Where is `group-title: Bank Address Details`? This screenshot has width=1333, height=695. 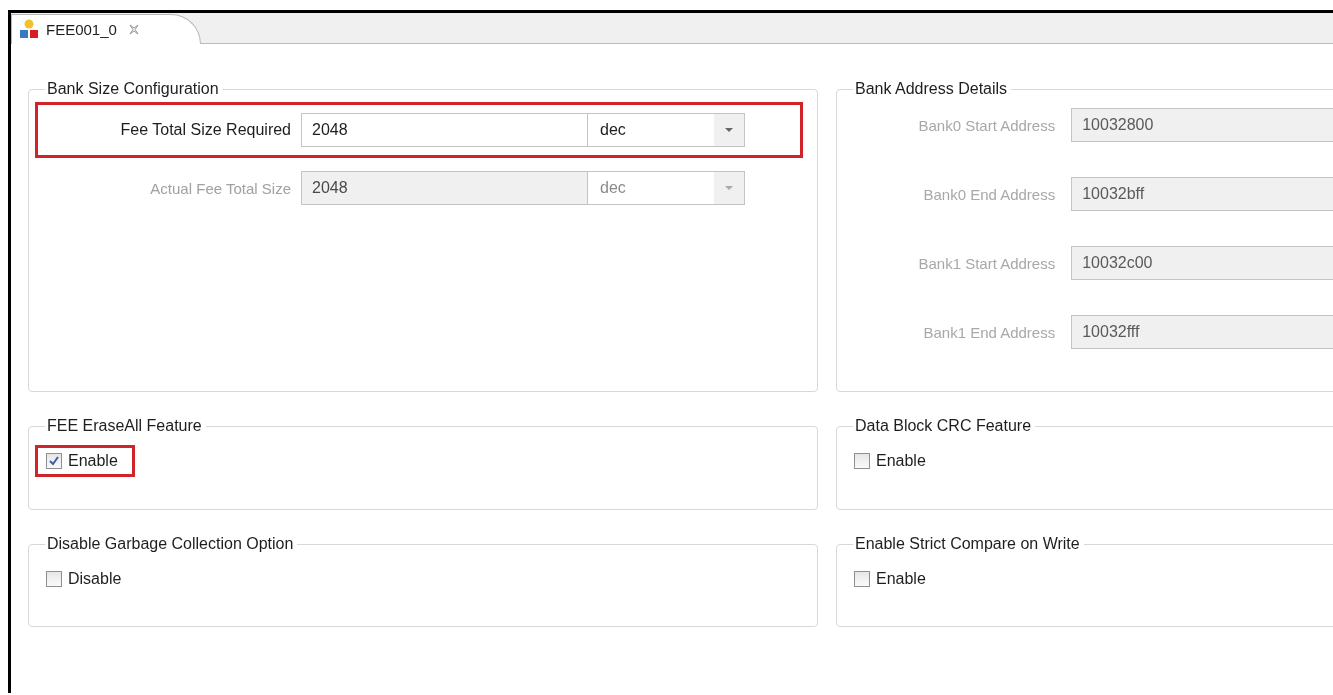
group-title: Bank Address Details is located at coordinates (931, 89).